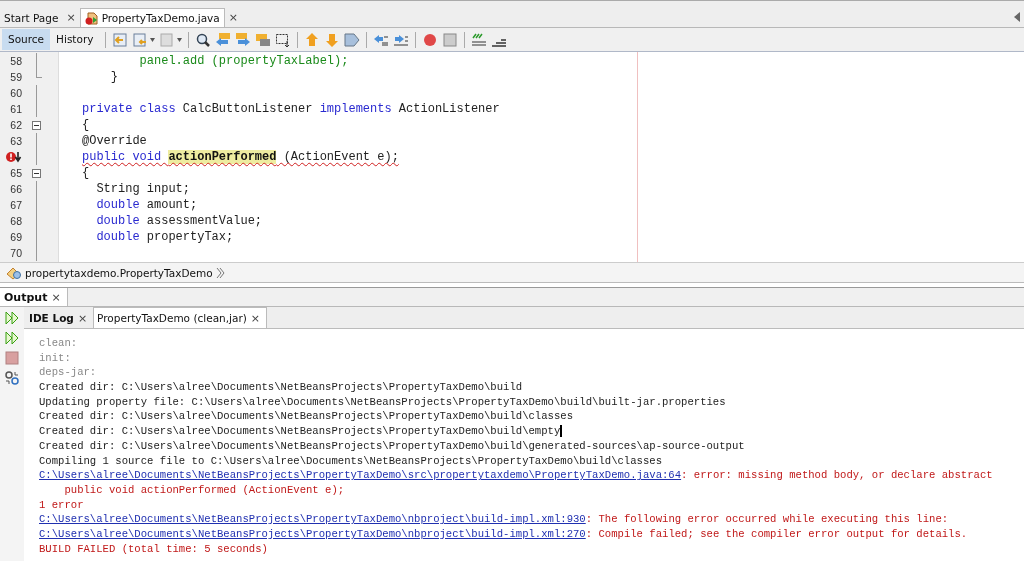 The width and height of the screenshot is (1024, 561). Describe the element at coordinates (55, 358) in the screenshot. I see `output-text: init:` at that location.